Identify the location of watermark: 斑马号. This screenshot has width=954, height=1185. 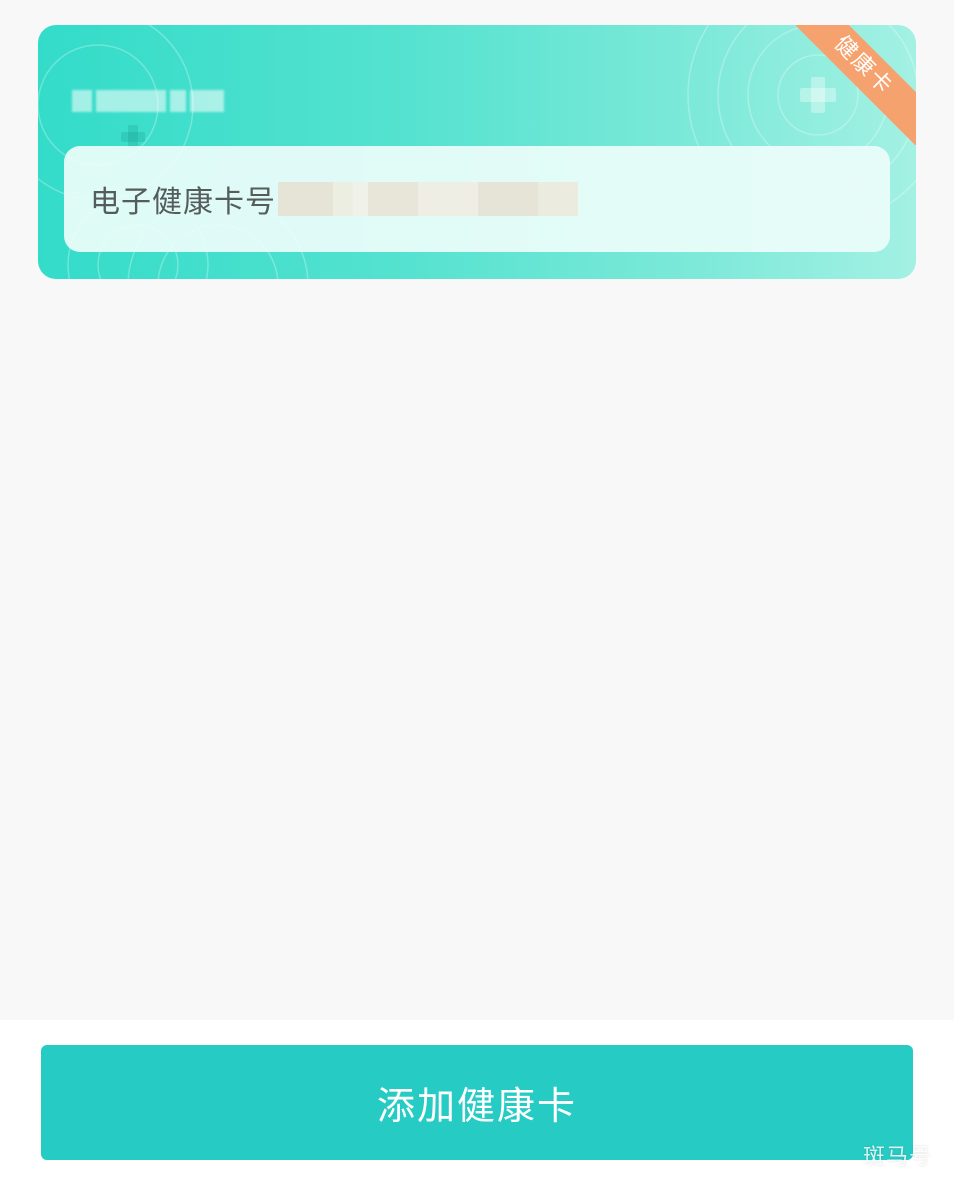
(897, 1157).